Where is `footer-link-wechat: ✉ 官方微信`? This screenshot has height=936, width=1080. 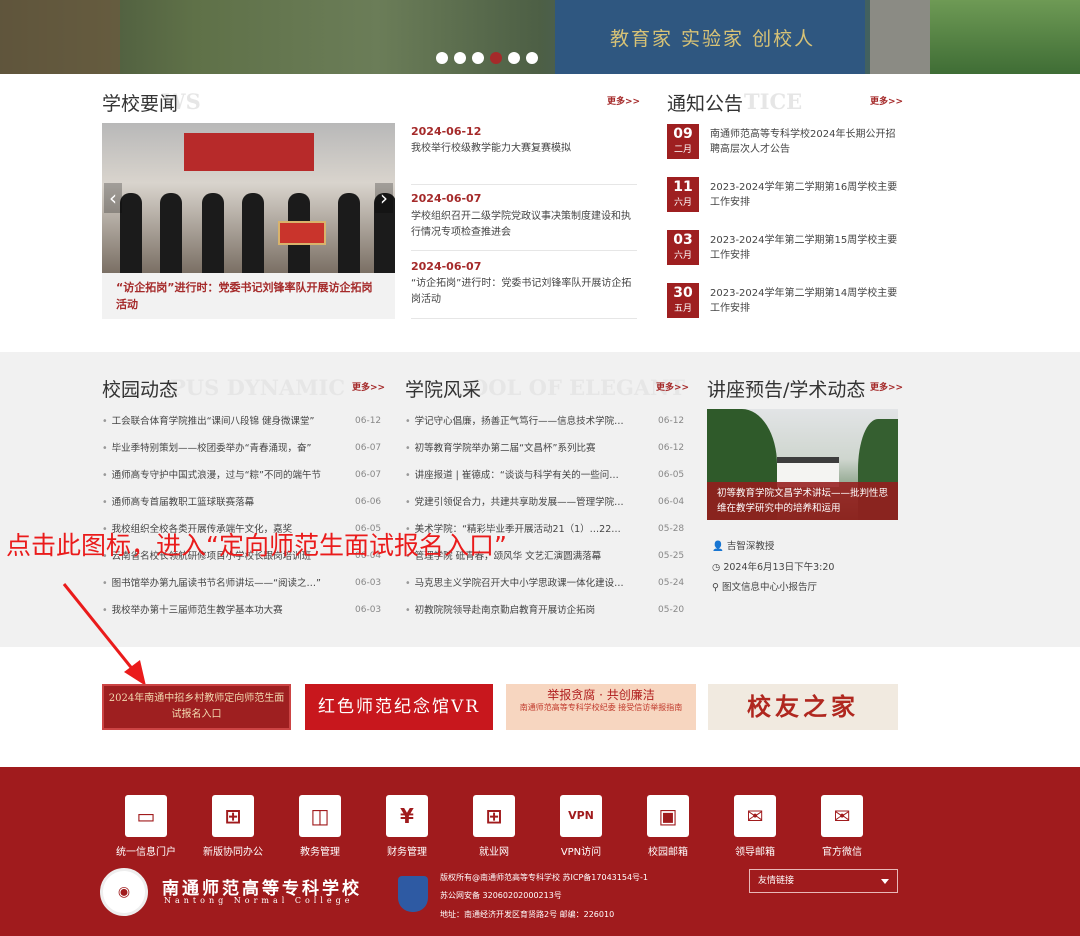 footer-link-wechat: ✉ 官方微信 is located at coordinates (842, 826).